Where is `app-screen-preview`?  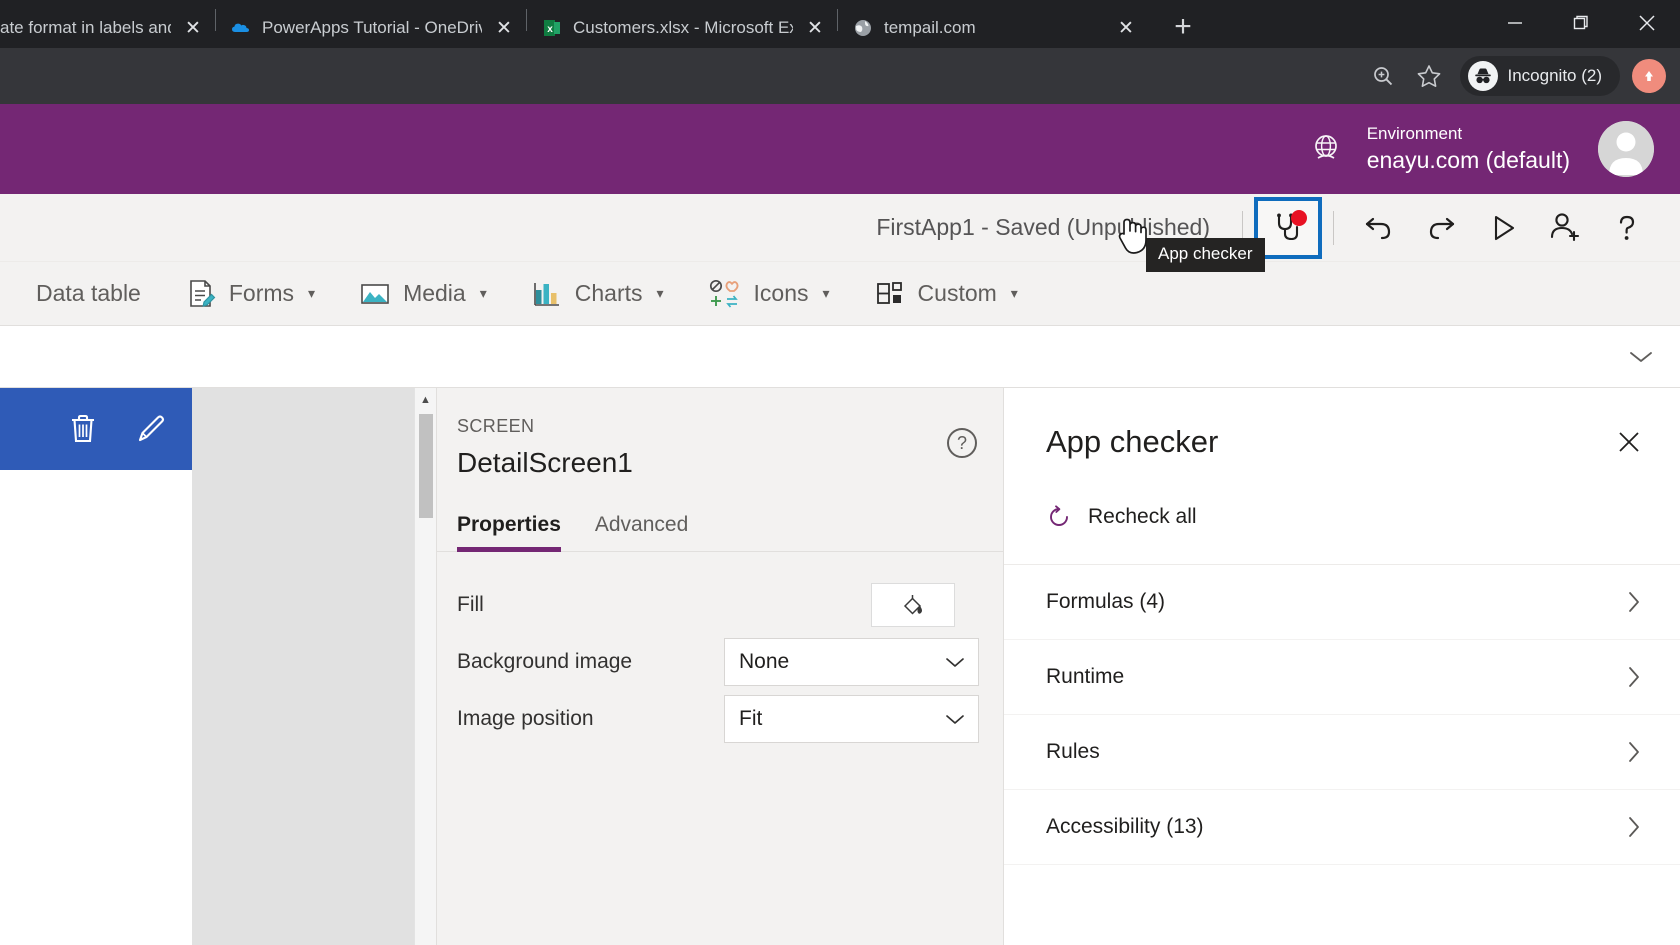 app-screen-preview is located at coordinates (96, 666).